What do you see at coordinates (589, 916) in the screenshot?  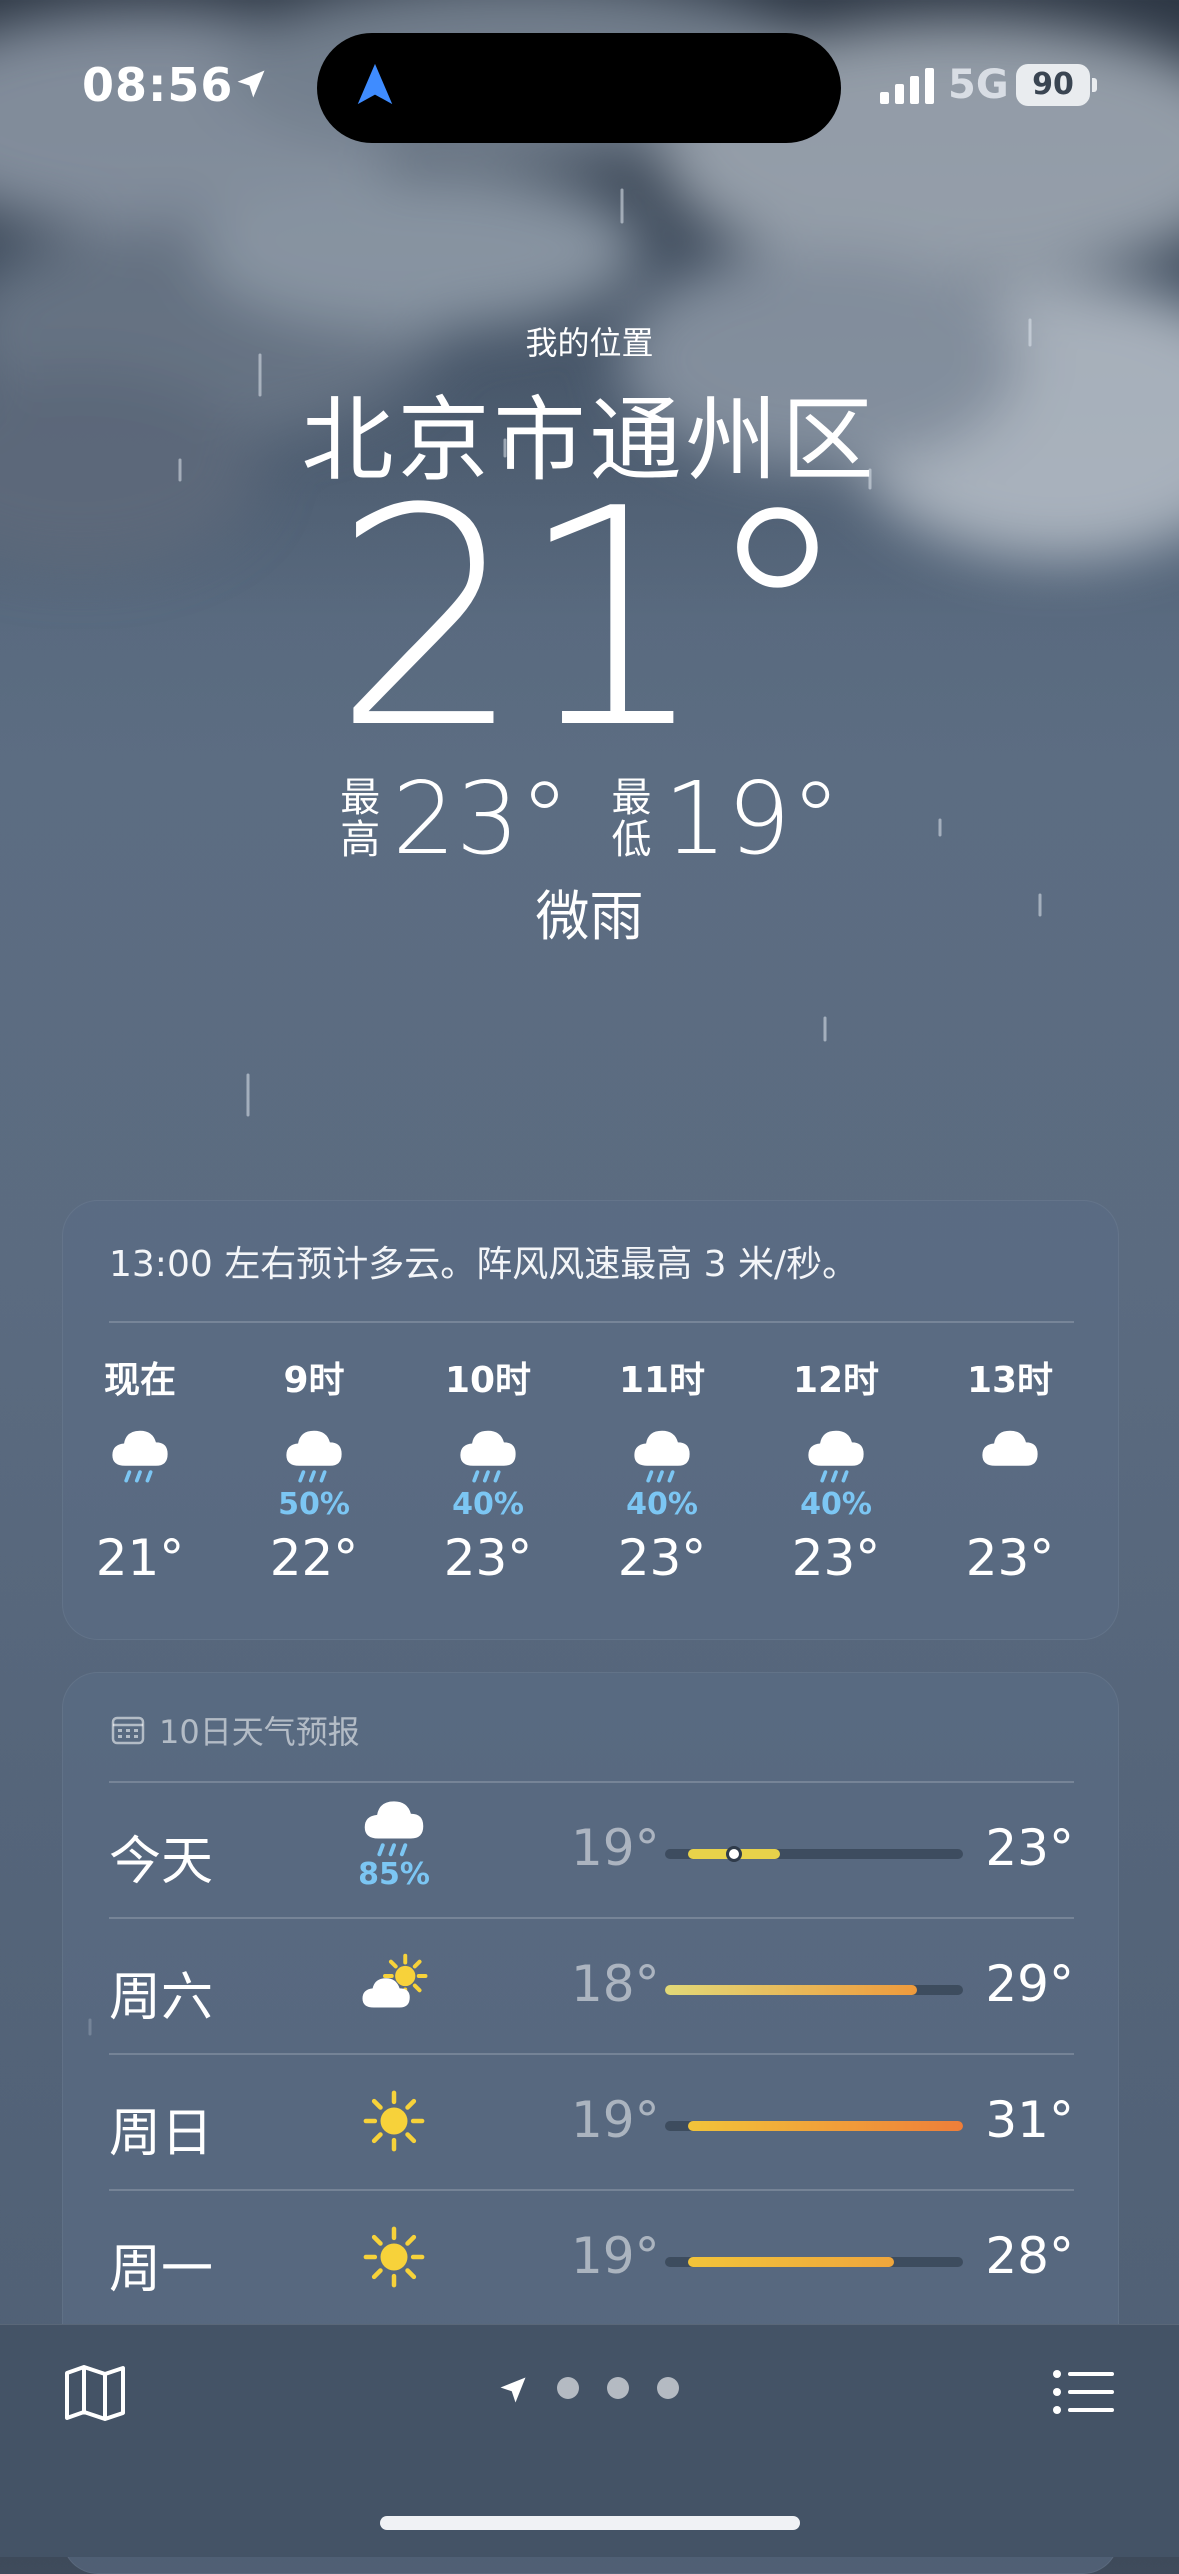 I see `condition-text: 微雨` at bounding box center [589, 916].